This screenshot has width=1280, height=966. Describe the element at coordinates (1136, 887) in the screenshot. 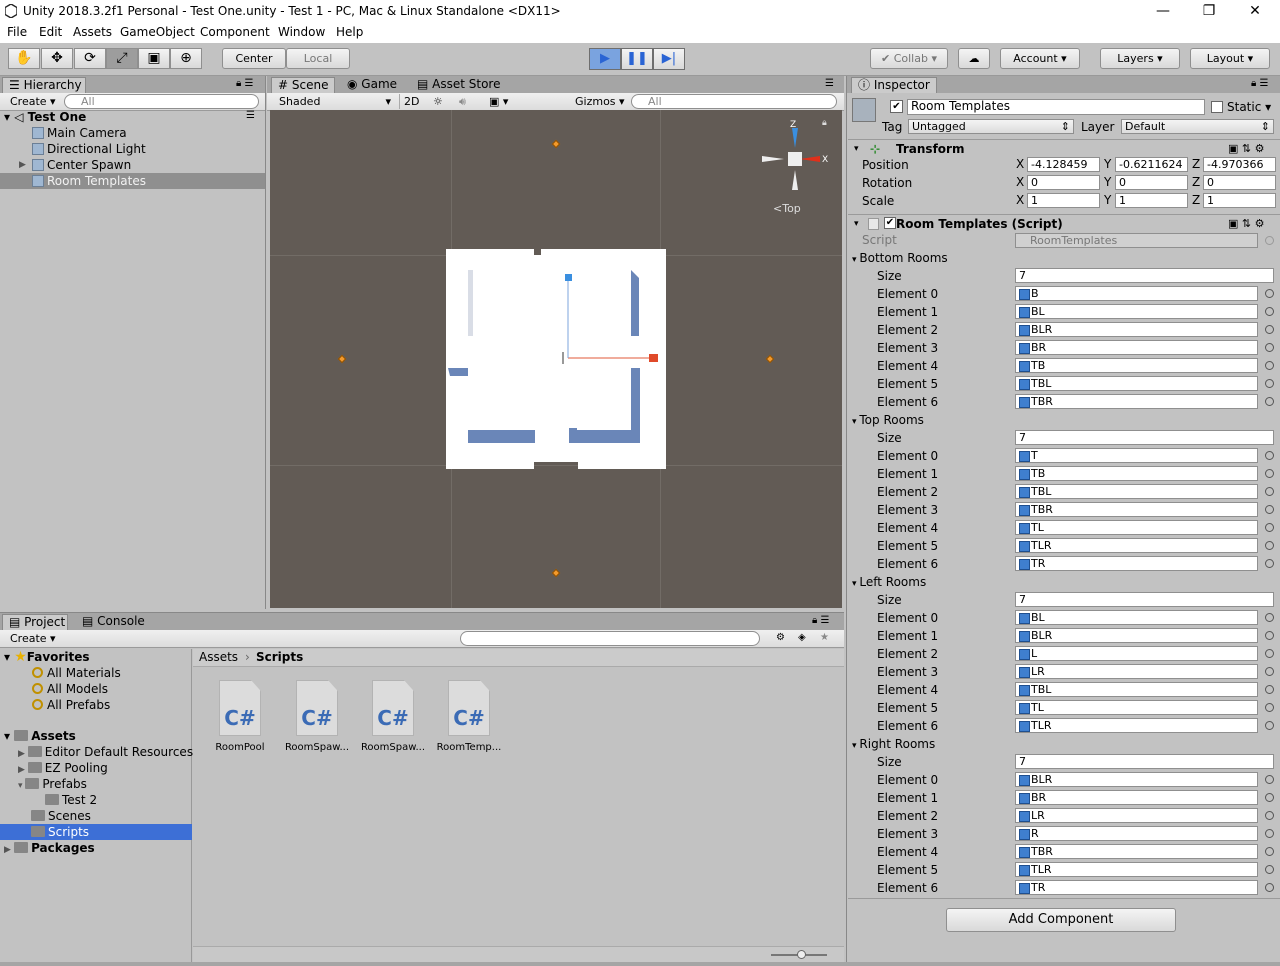

I see `prefab-reference-field: TR` at that location.